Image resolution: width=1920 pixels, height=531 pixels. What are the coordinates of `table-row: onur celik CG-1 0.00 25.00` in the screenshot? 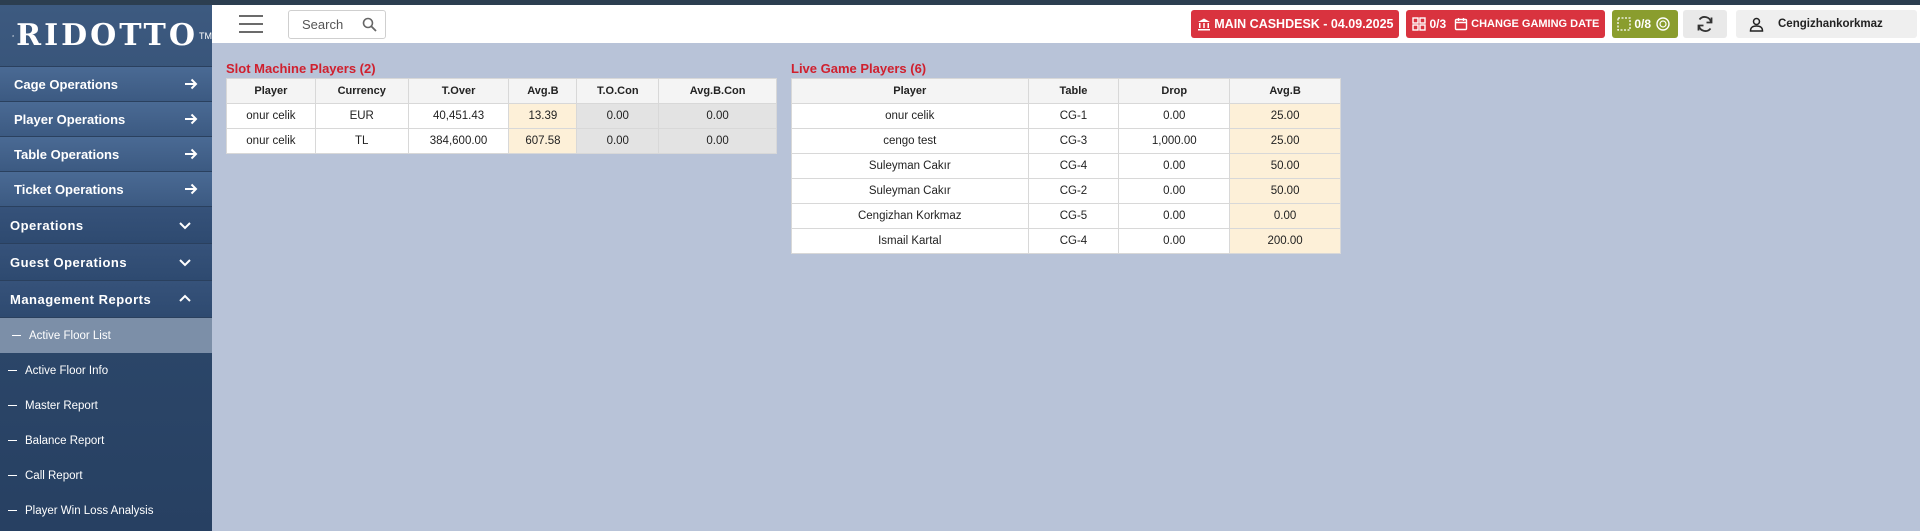 It's located at (1066, 116).